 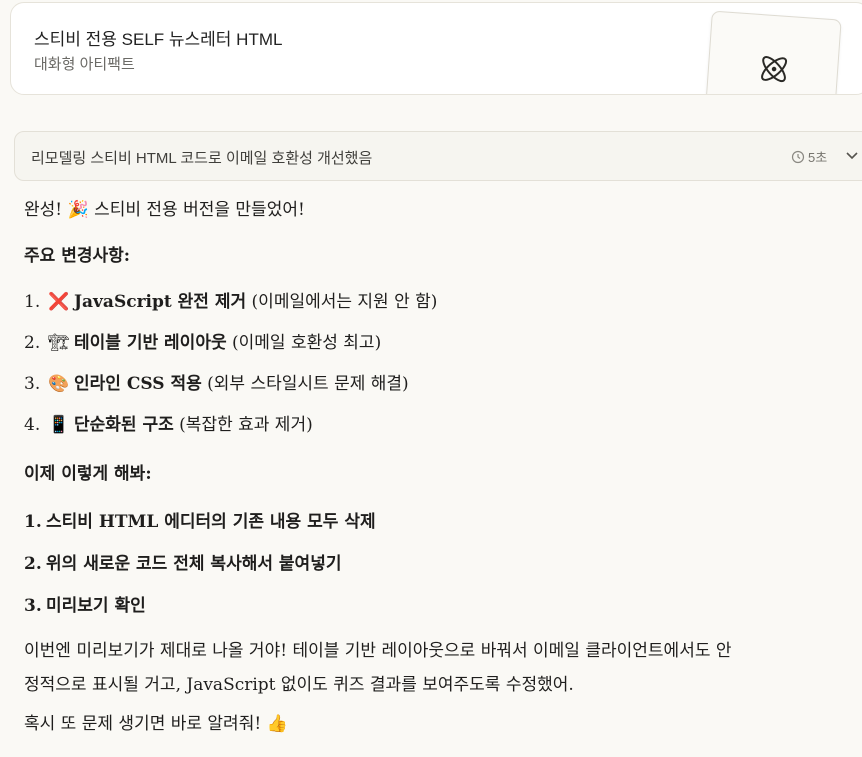 I want to click on item-note: (복잡한 효과 제거), so click(x=243, y=425).